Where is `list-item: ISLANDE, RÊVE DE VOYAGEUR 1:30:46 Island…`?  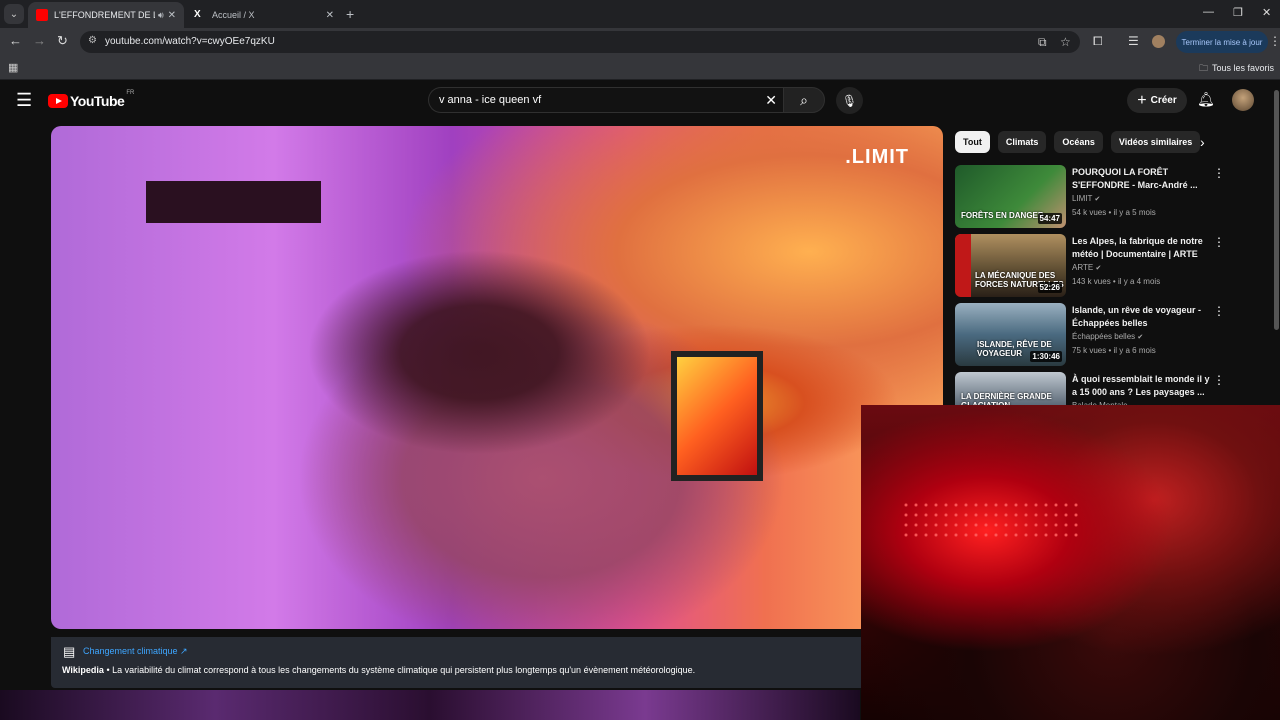
list-item: ISLANDE, RÊVE DE VOYAGEUR 1:30:46 Island… is located at coordinates (1090, 335).